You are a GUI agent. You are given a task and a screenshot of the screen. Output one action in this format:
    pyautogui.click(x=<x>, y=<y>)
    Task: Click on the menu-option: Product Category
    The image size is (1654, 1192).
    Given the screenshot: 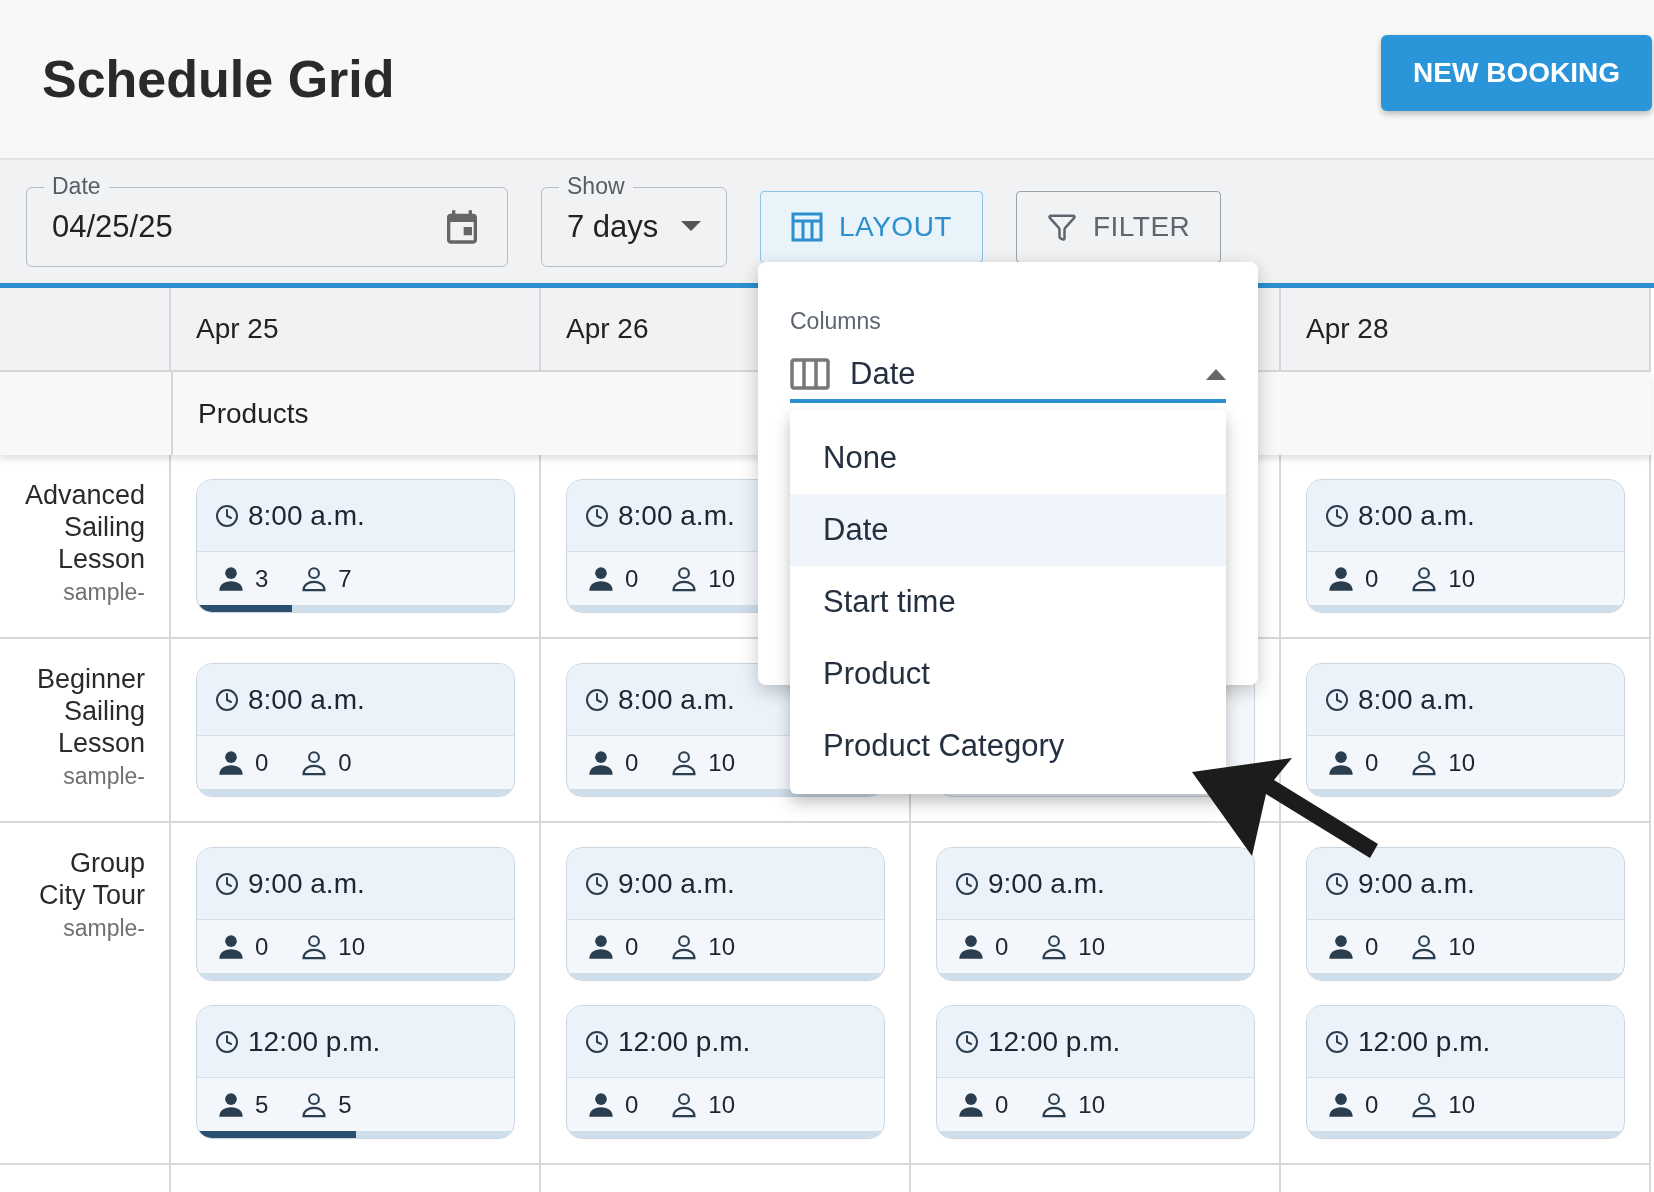 What is the action you would take?
    pyautogui.click(x=1008, y=746)
    